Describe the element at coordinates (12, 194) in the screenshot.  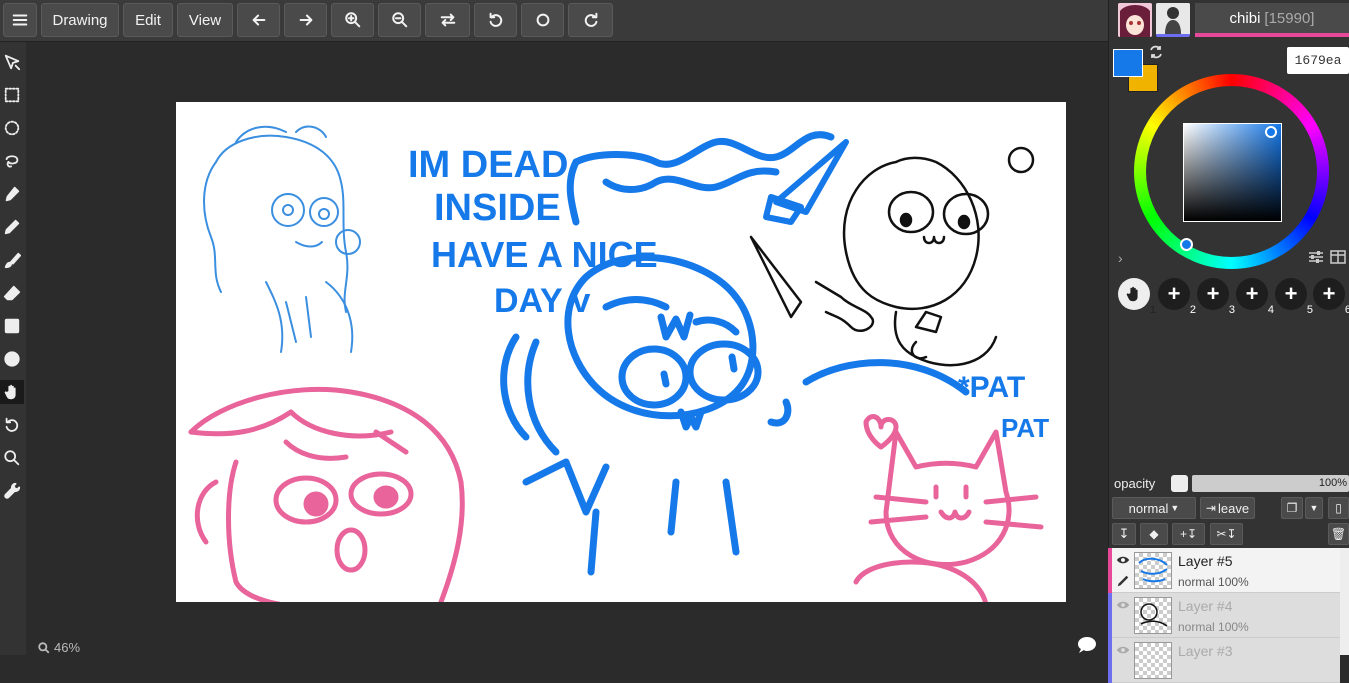
I see `eyedropper-tool` at that location.